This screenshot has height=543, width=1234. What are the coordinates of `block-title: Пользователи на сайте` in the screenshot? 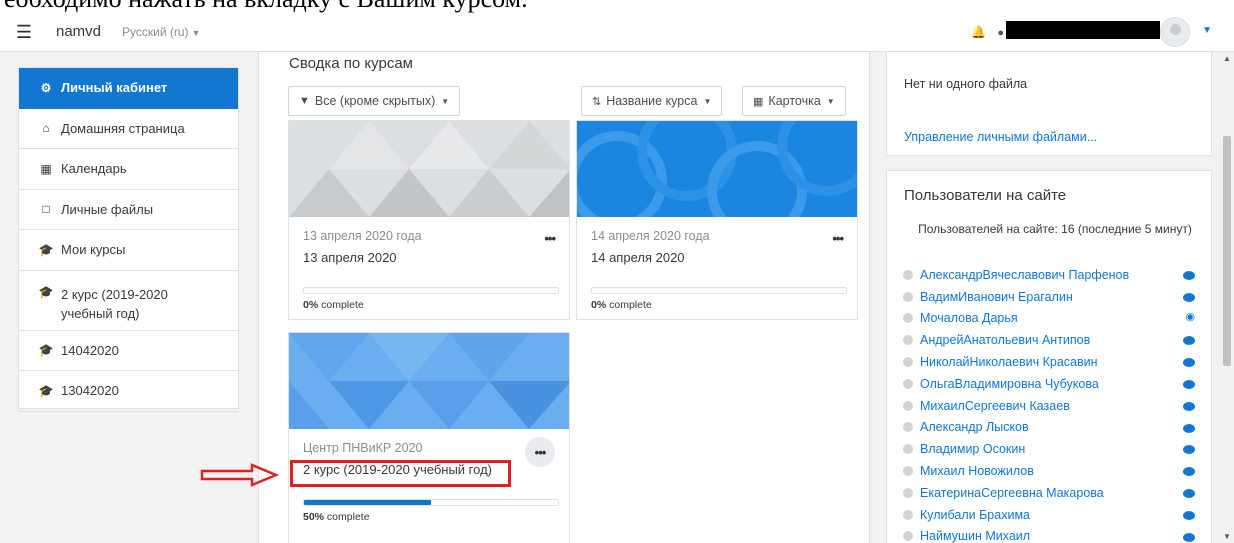 It's located at (985, 195).